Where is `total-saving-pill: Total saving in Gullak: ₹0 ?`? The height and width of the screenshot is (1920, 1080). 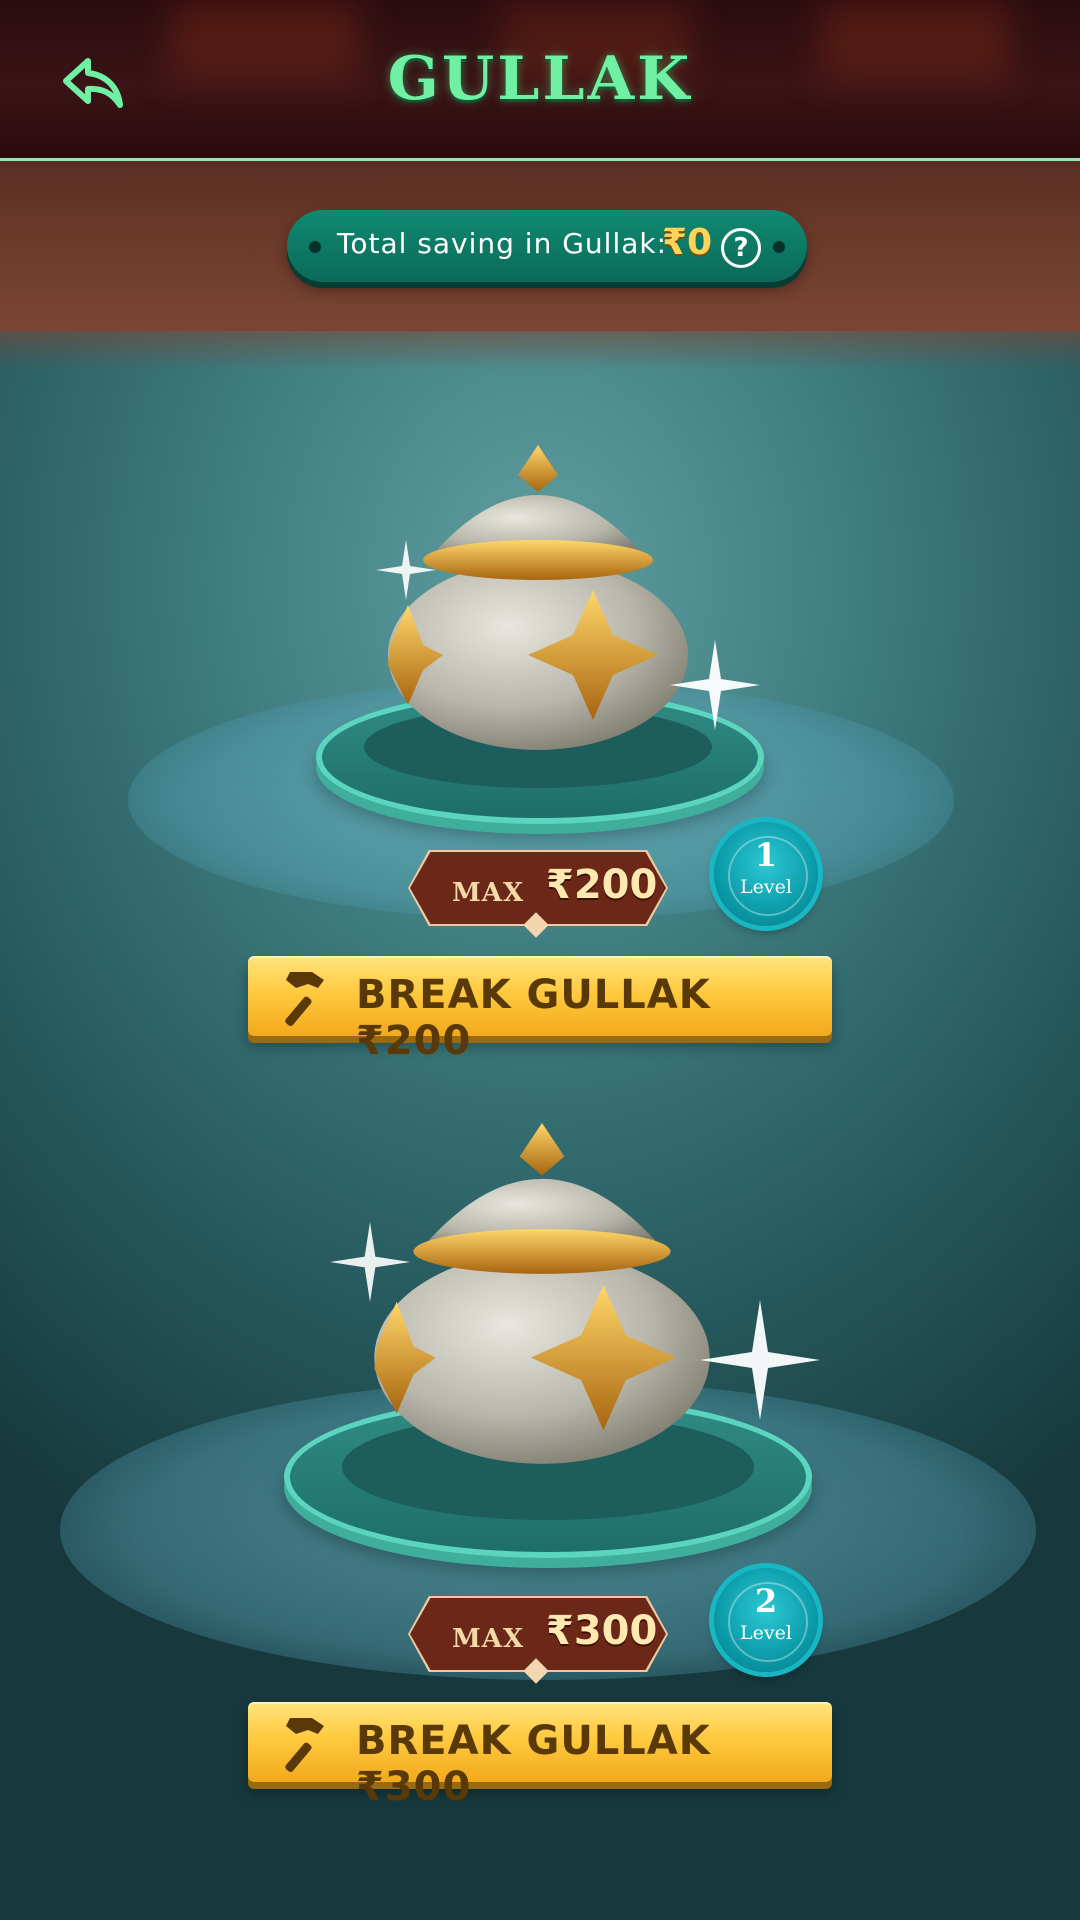 total-saving-pill: Total saving in Gullak: ₹0 ? is located at coordinates (547, 246).